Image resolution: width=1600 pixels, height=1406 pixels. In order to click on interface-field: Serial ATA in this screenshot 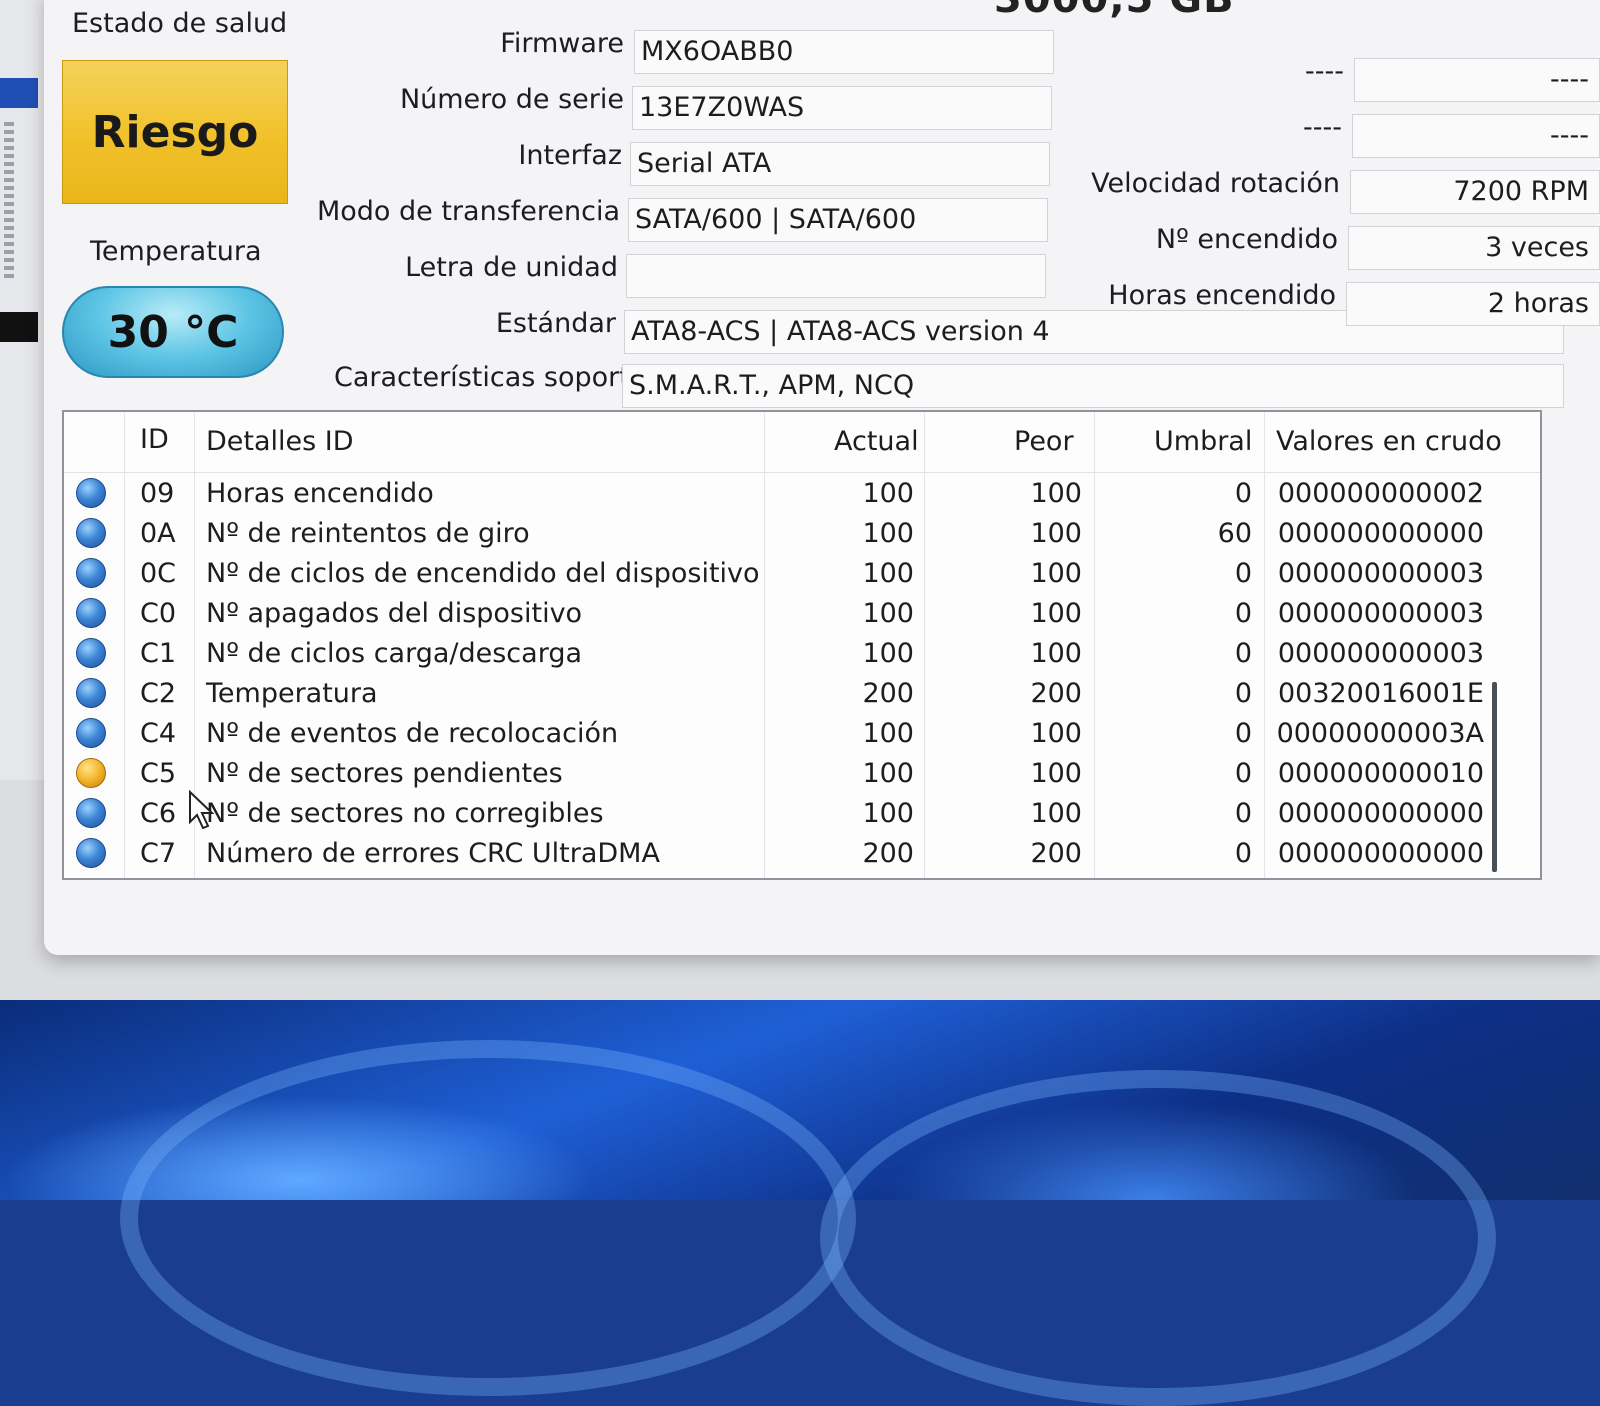, I will do `click(840, 164)`.